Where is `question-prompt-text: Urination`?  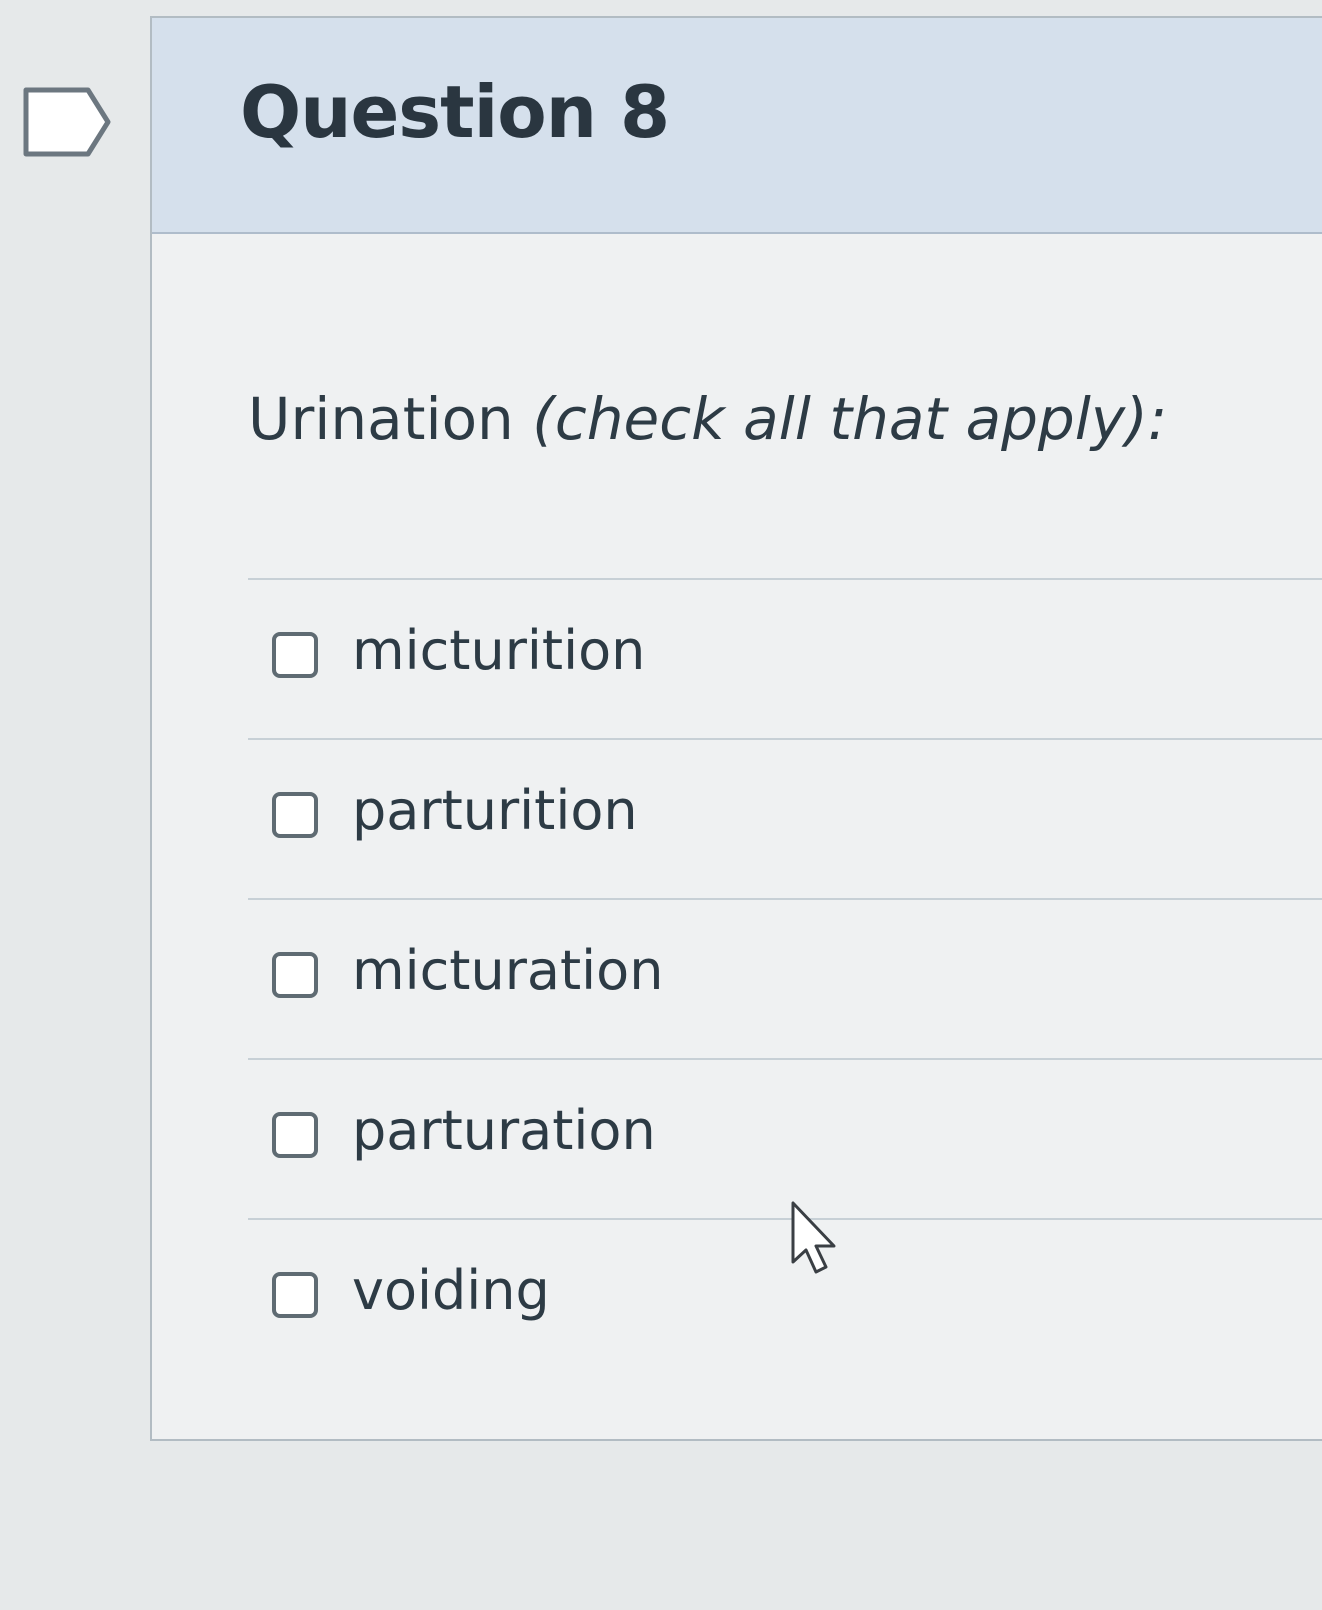
question-prompt-text: Urination is located at coordinates (390, 419).